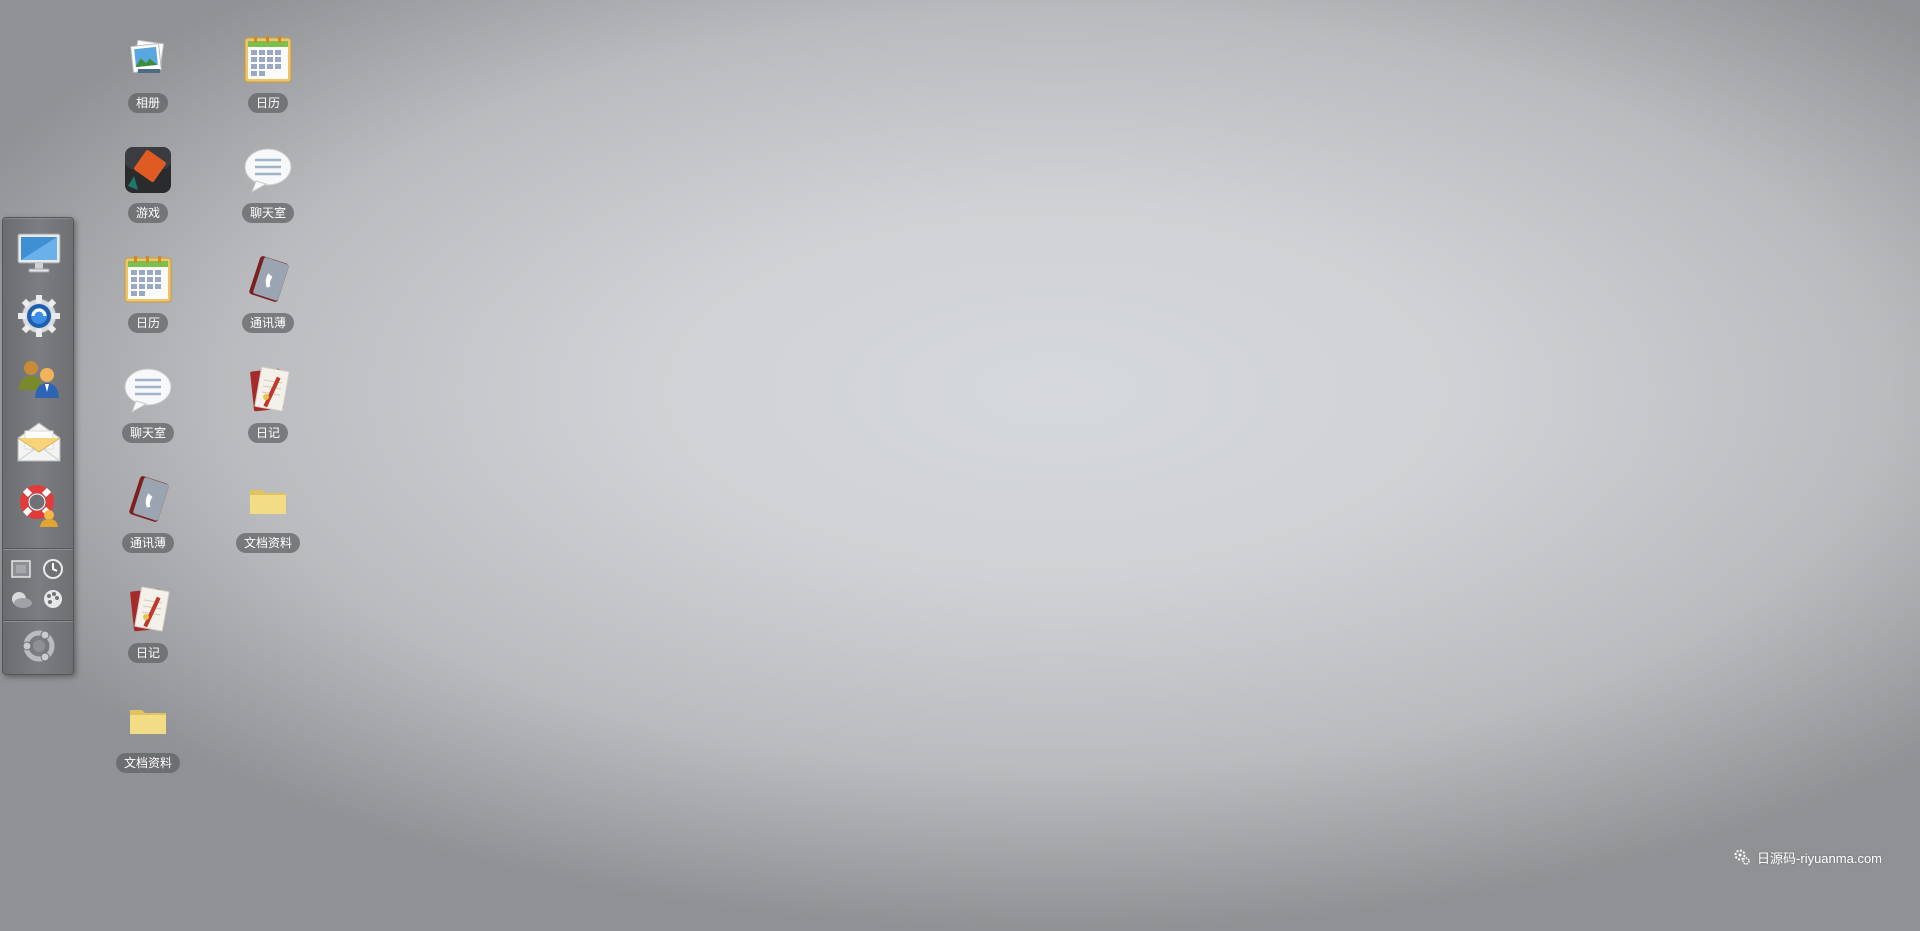 The height and width of the screenshot is (931, 1920). I want to click on start-menu-icon, so click(38, 646).